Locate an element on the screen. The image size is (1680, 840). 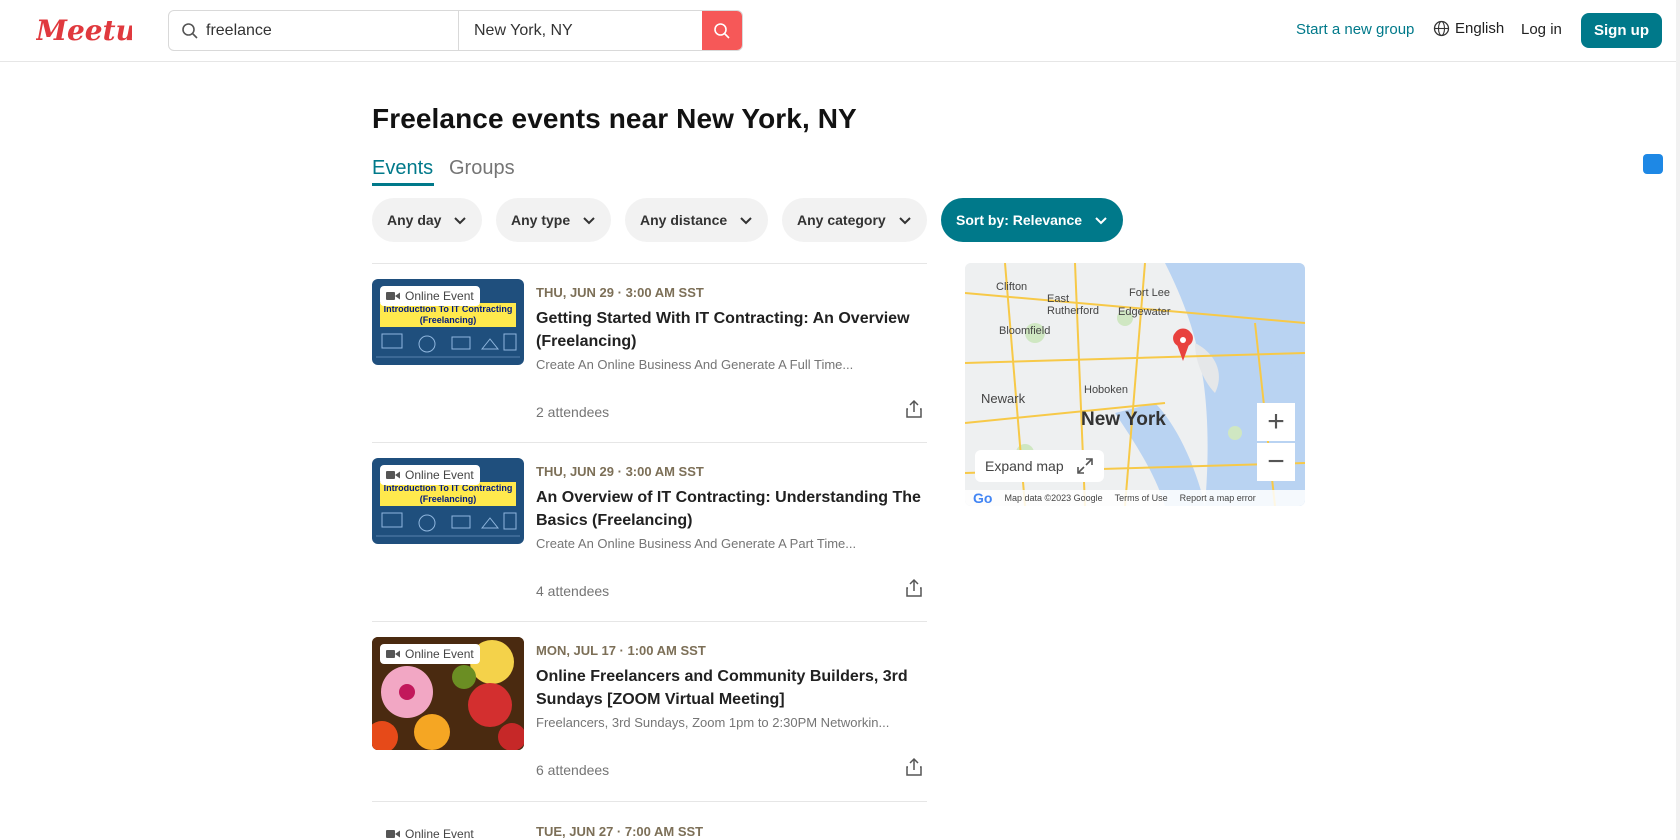
signup-button: Sign up is located at coordinates (1621, 30).